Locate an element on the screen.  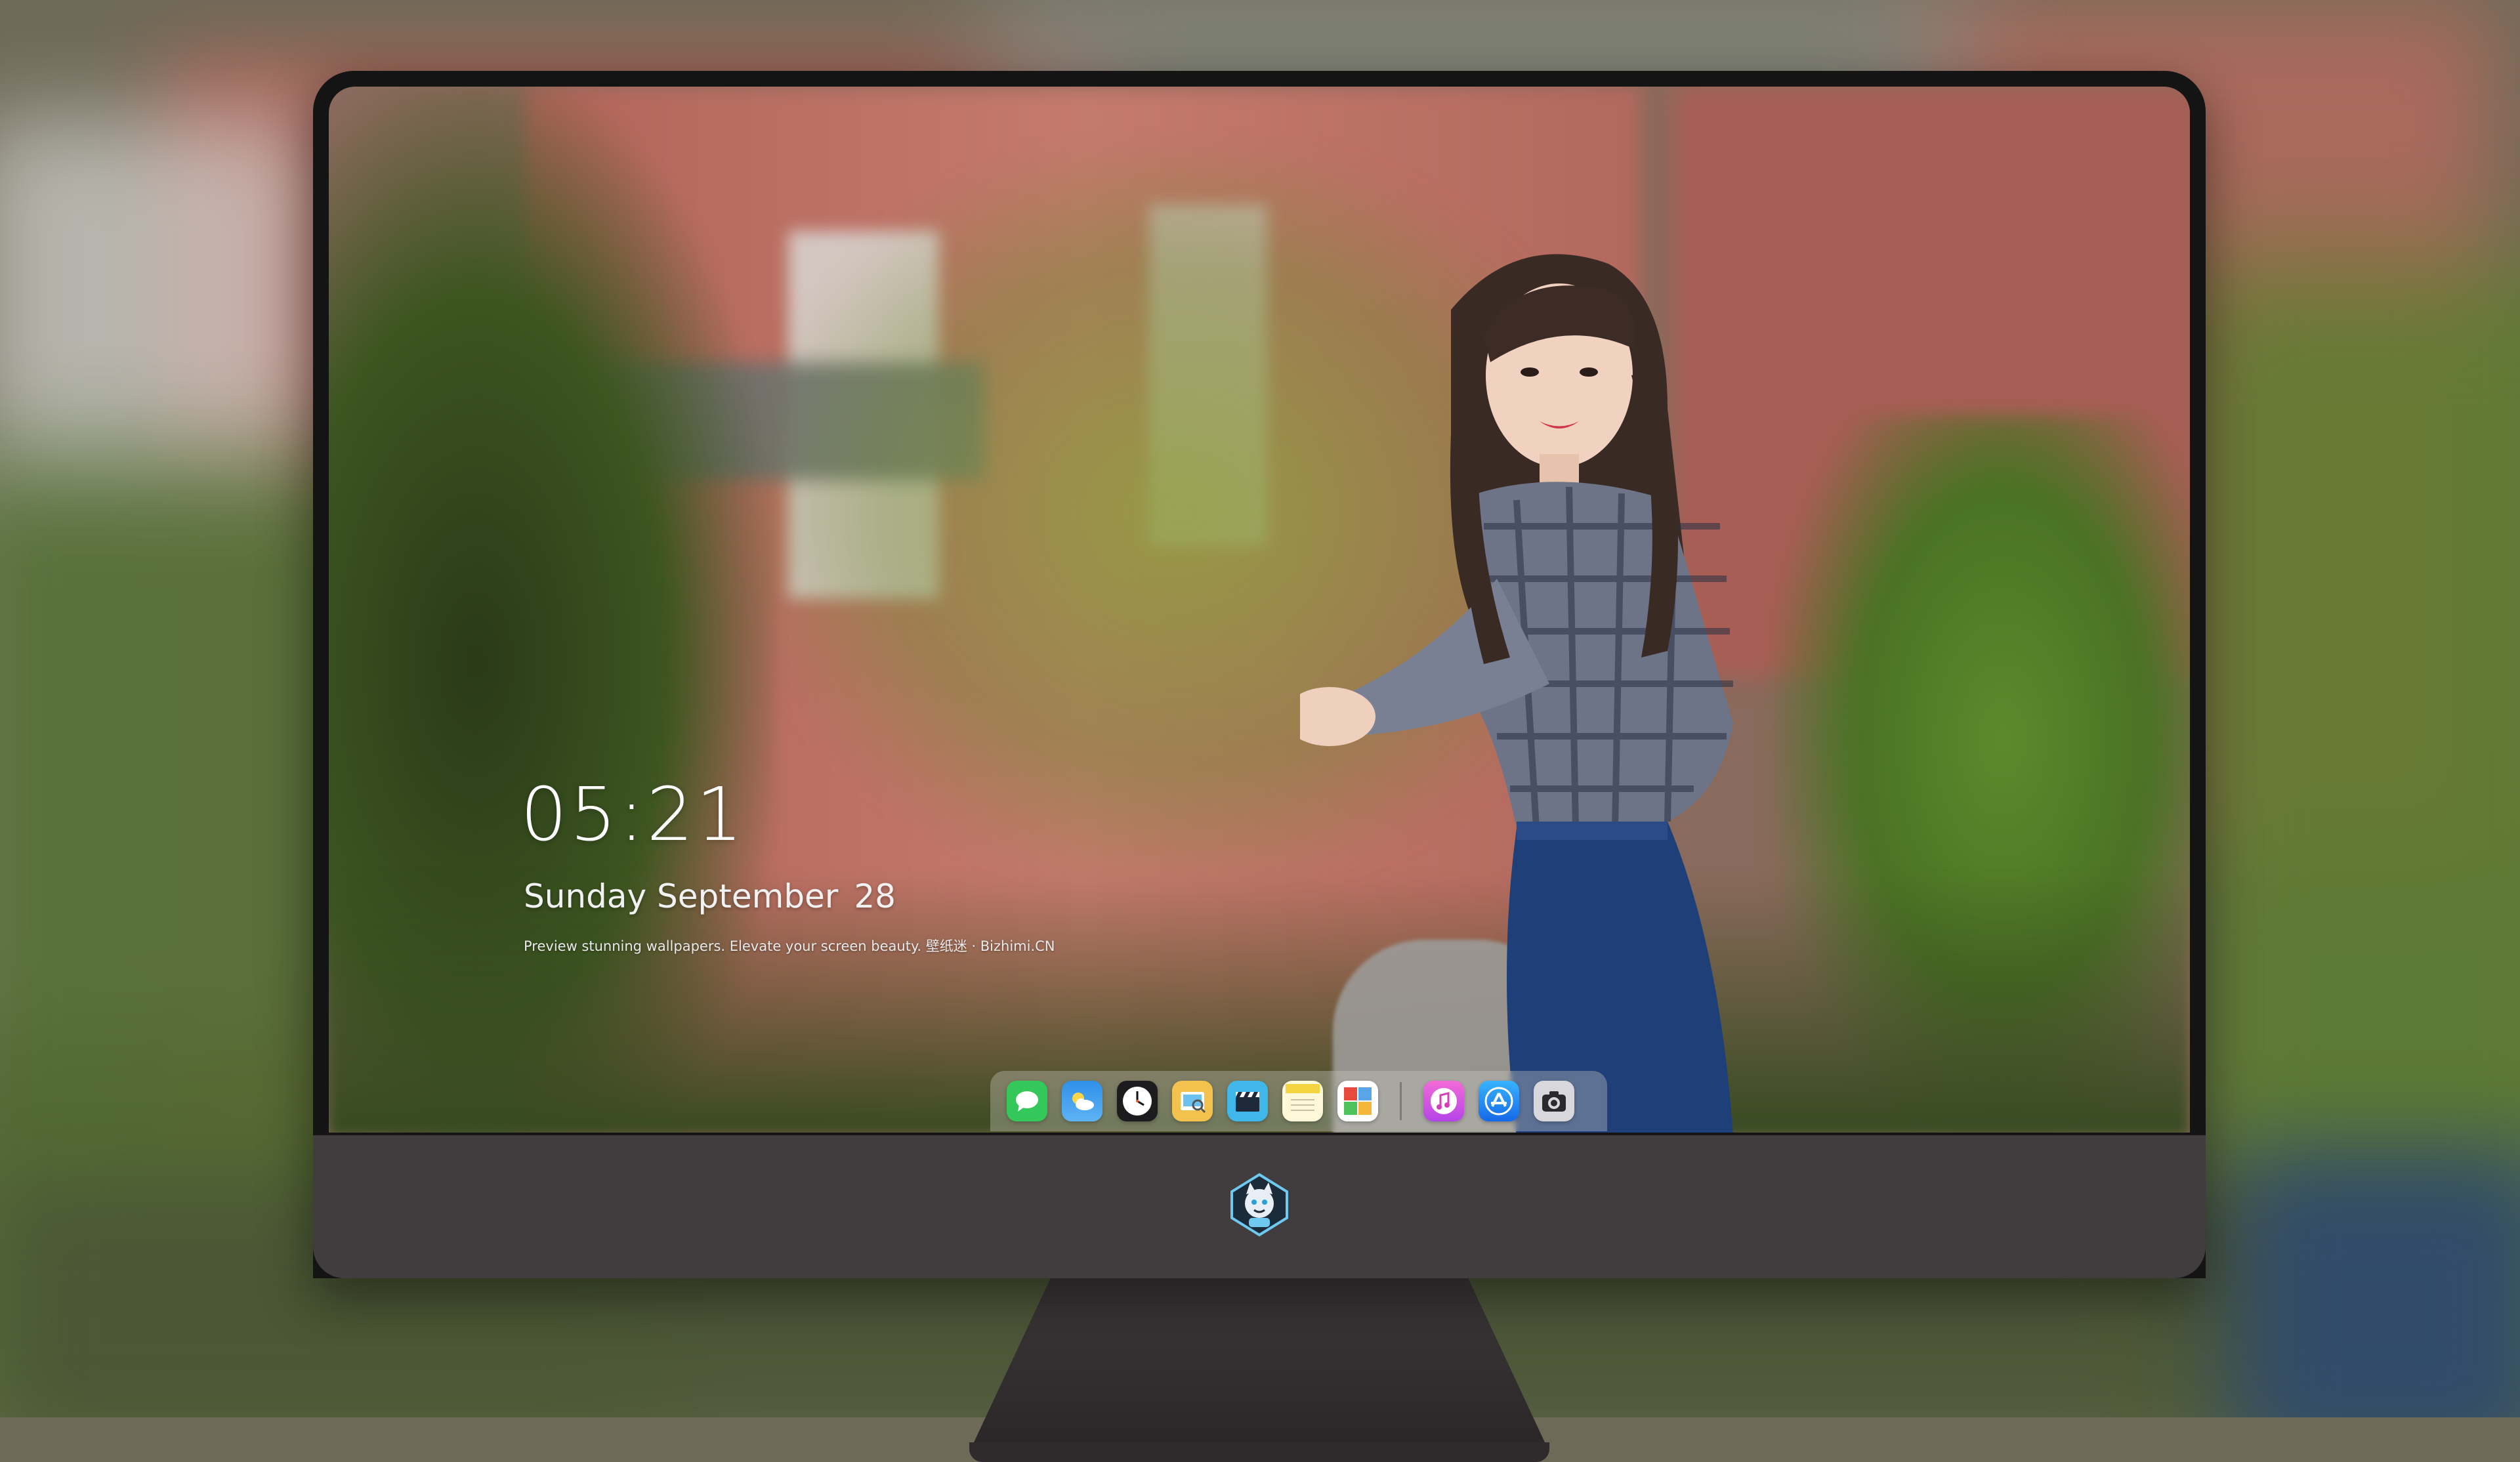
lock-screen-time: 05:21 is located at coordinates (633, 815).